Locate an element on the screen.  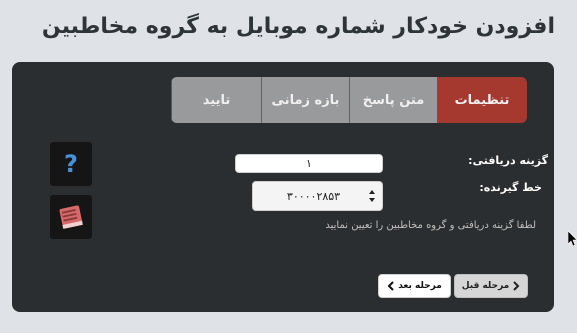
book-icon is located at coordinates (71, 217).